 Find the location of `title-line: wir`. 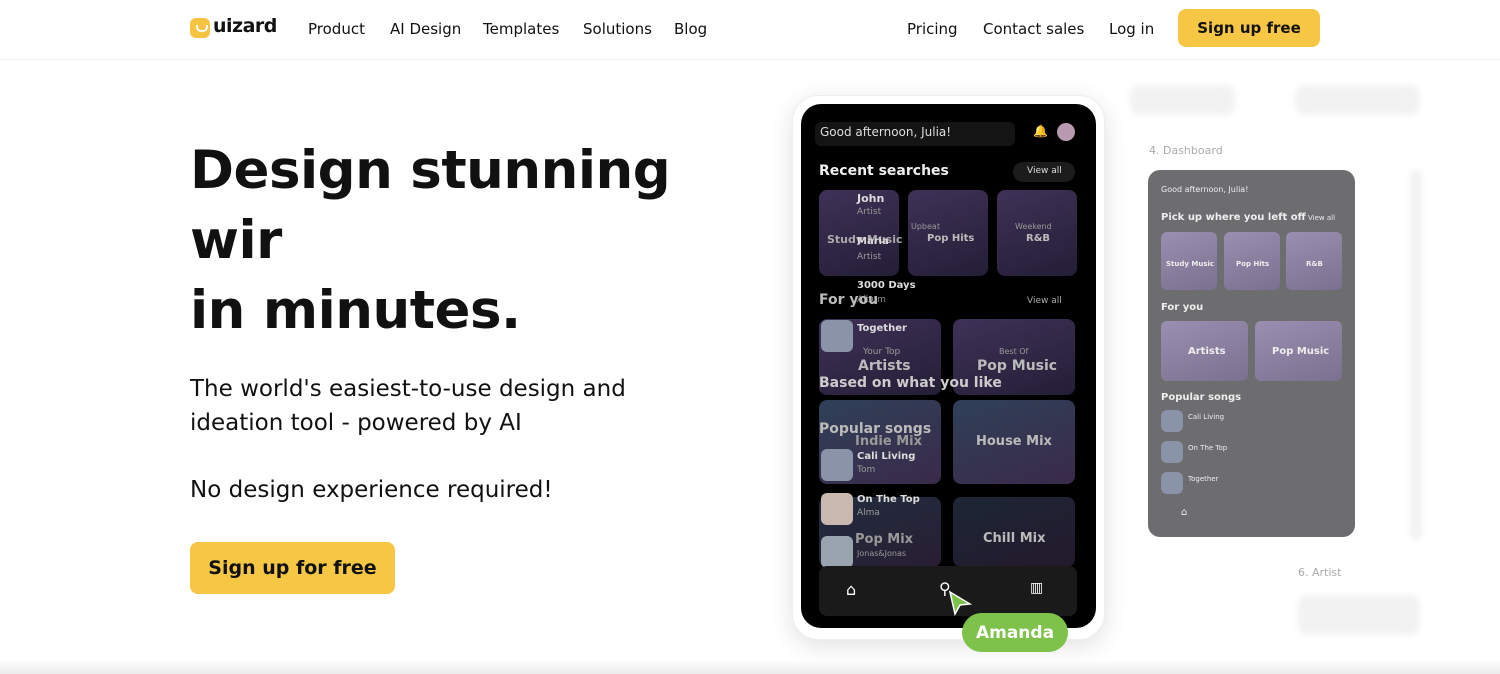

title-line: wir is located at coordinates (236, 240).